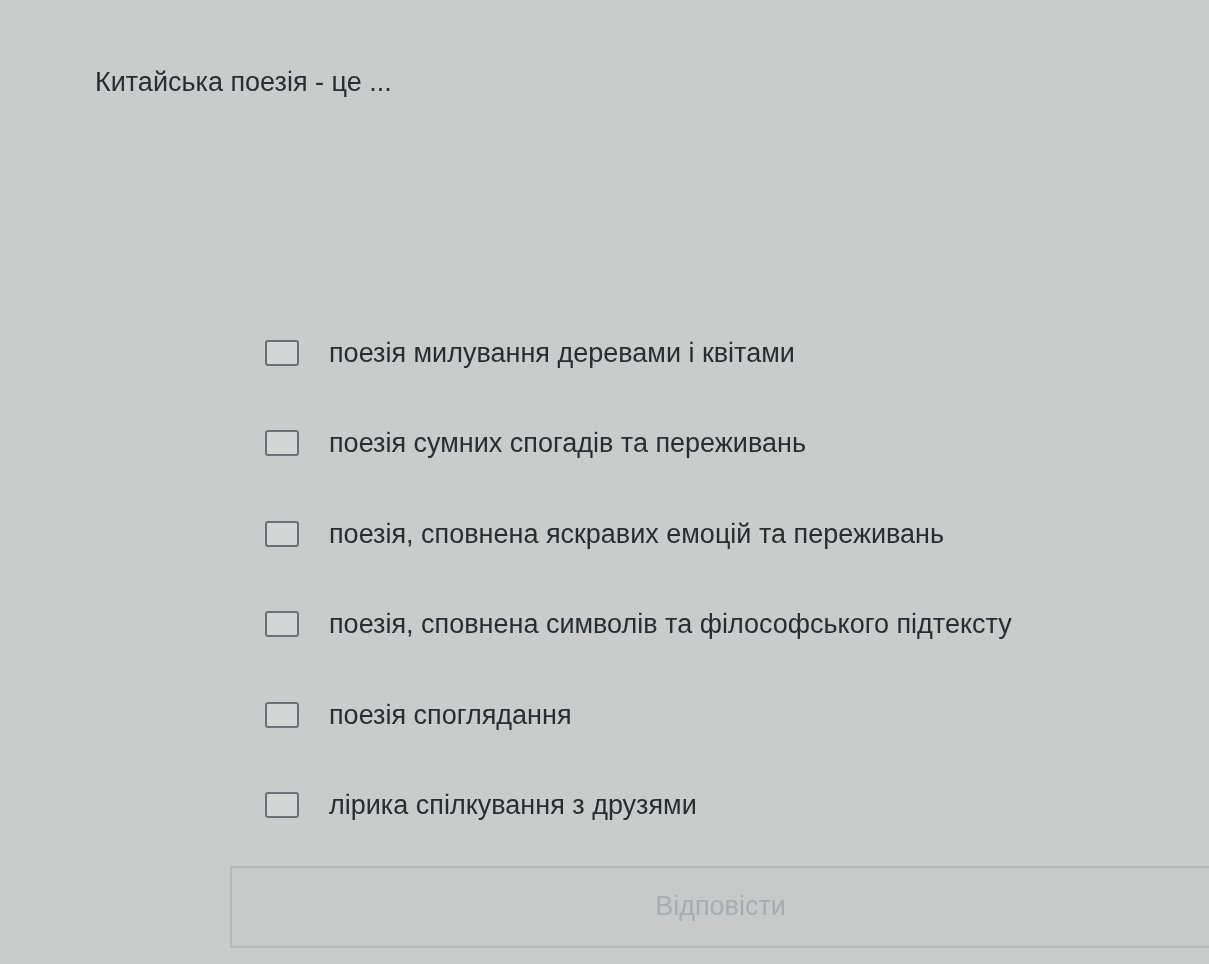  What do you see at coordinates (450, 714) in the screenshot?
I see `option-label: поезія споглядання` at bounding box center [450, 714].